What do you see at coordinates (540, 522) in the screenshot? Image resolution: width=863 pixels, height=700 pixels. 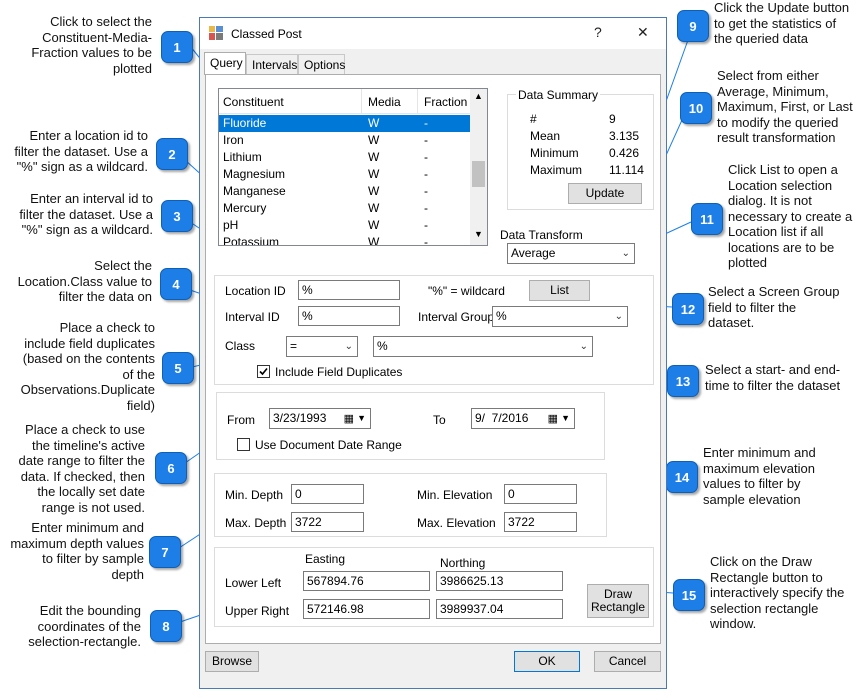 I see `max-elevation-field: 3722` at bounding box center [540, 522].